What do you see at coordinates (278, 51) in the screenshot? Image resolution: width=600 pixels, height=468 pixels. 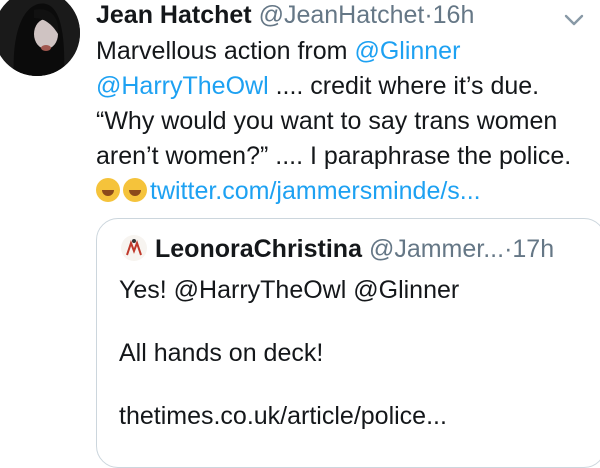 I see `tweet-line-1: Marvellous action from @Glinner` at bounding box center [278, 51].